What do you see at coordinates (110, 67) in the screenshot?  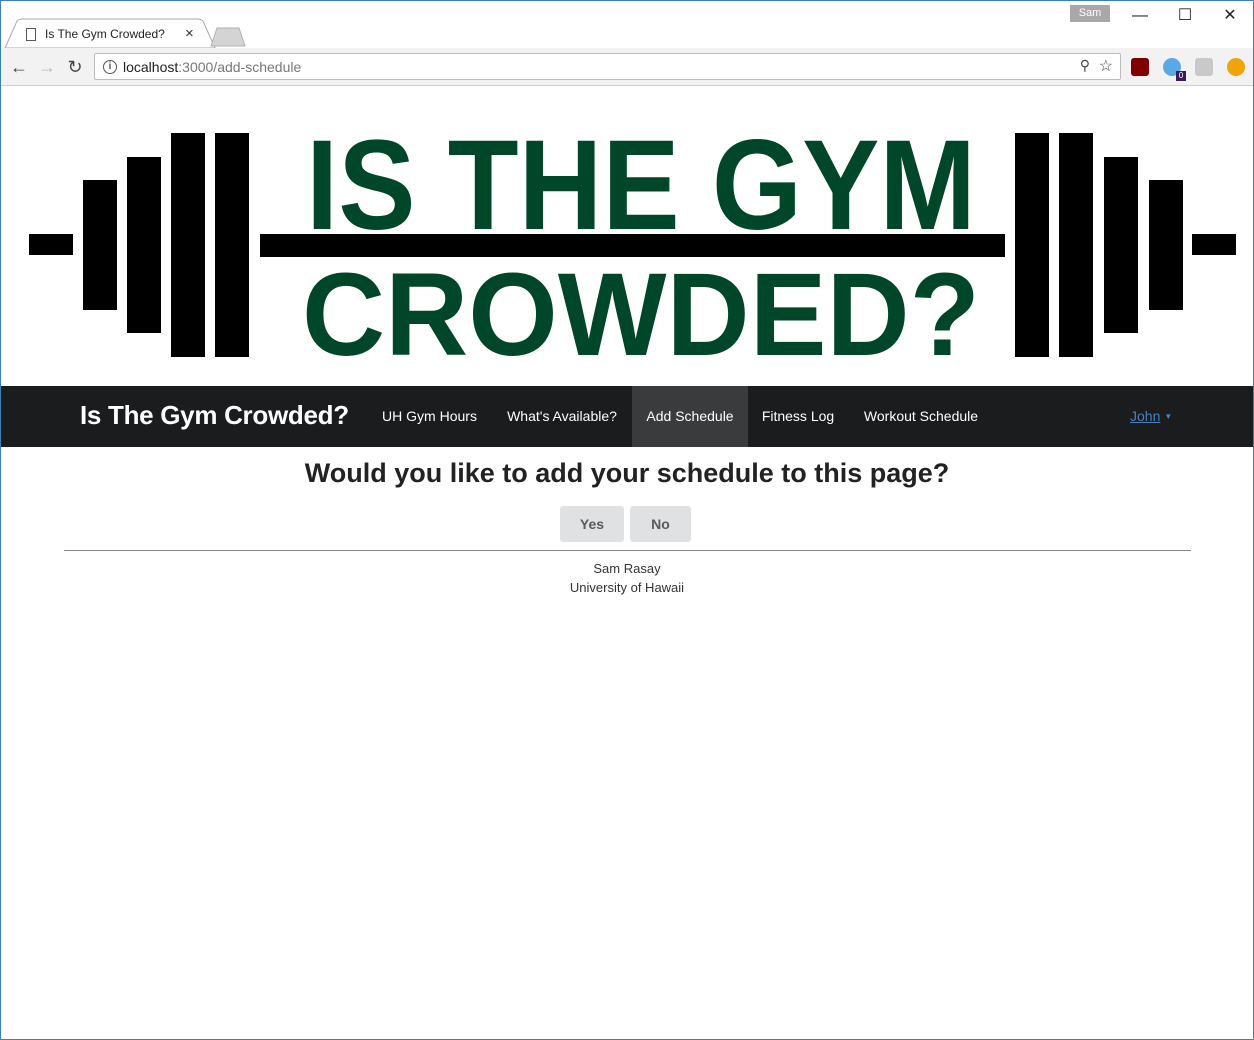 I see `info-icon: i` at bounding box center [110, 67].